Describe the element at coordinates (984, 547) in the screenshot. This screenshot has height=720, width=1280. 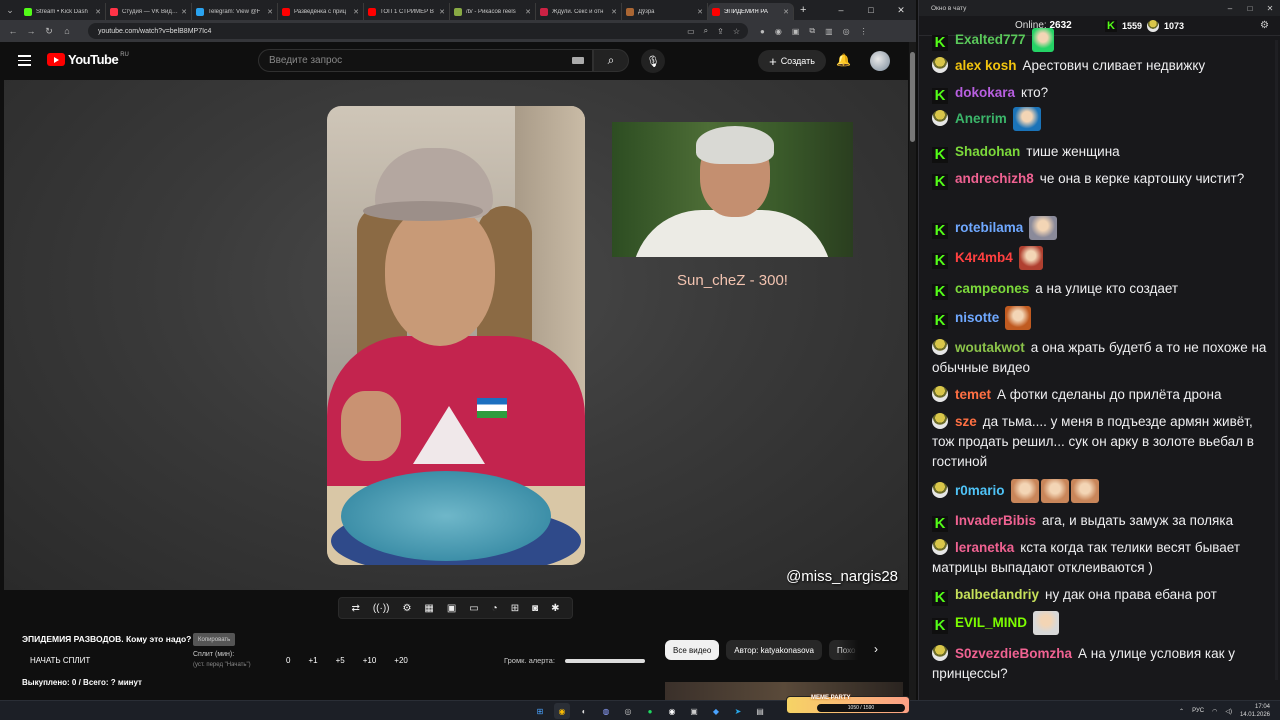
I see `chat-username: leranetka` at that location.